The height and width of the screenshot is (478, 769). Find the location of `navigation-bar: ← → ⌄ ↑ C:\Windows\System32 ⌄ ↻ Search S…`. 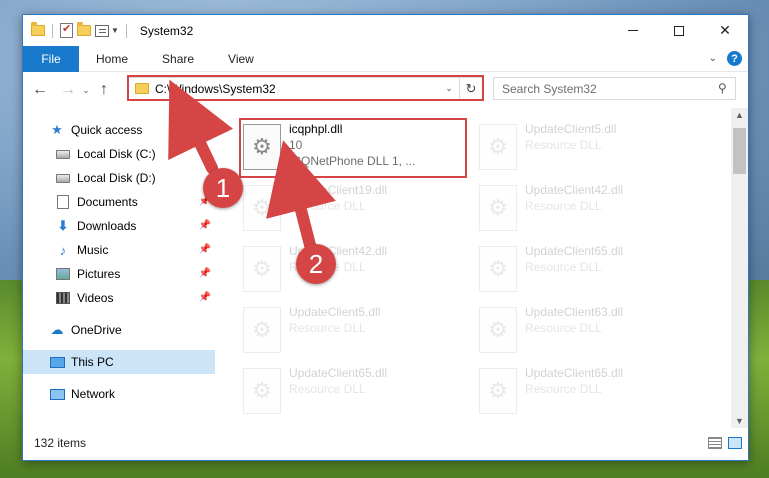

navigation-bar: ← → ⌄ ↑ C:\Windows\System32 ⌄ ↻ Search S… is located at coordinates (385, 90).